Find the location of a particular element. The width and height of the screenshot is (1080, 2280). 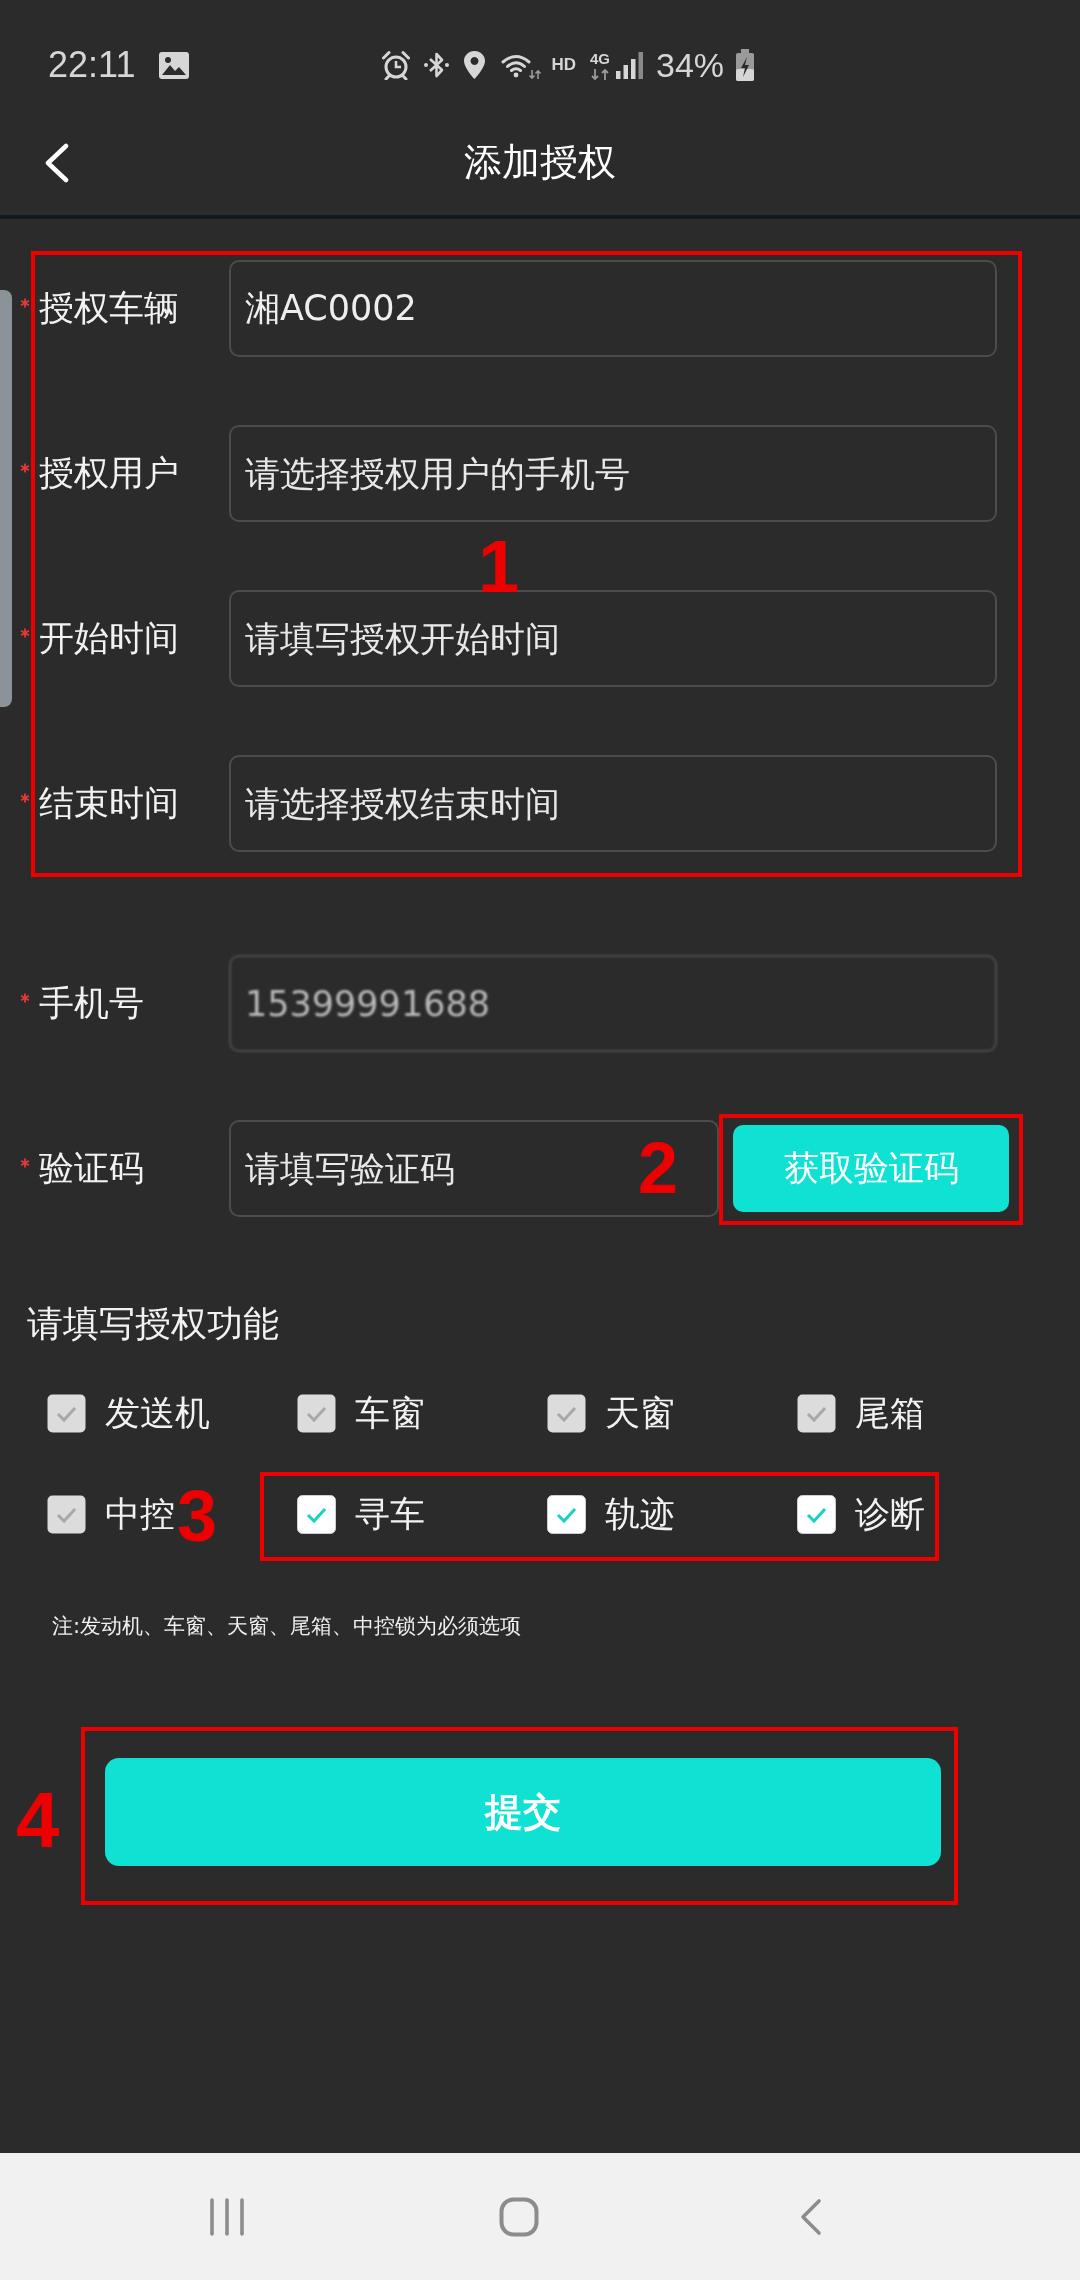

home-icon is located at coordinates (519, 2216).